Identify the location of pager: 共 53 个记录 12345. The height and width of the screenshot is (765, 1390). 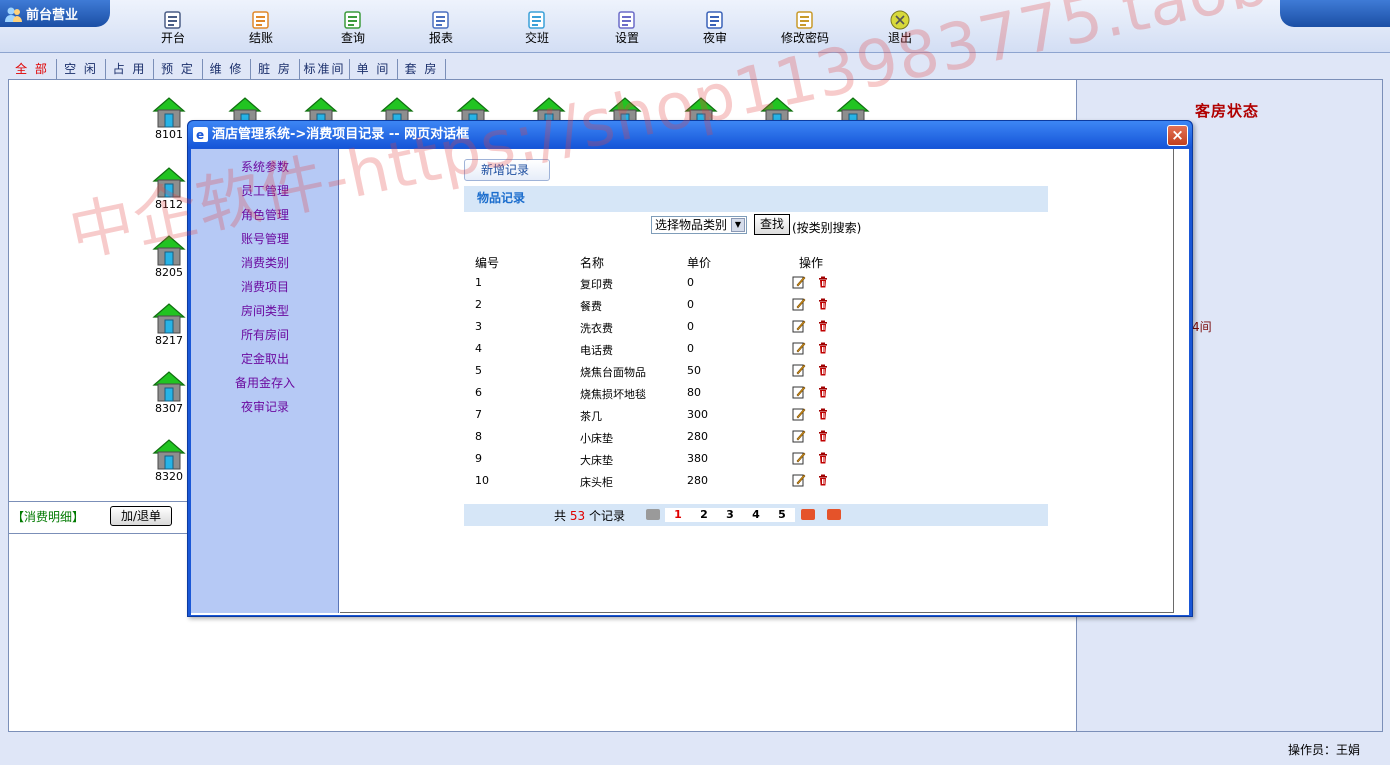
(756, 515).